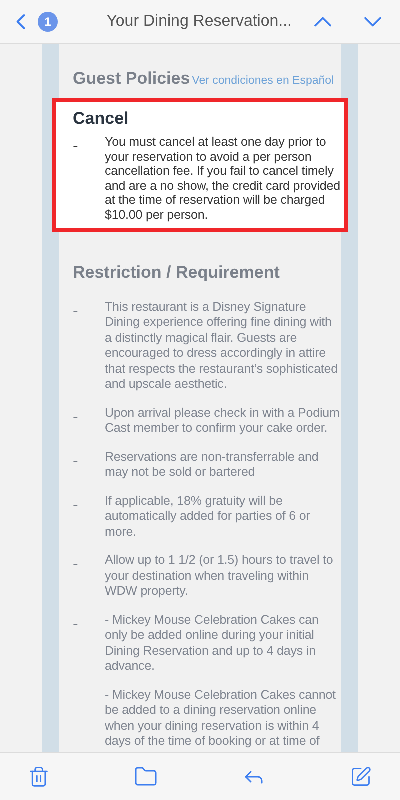 This screenshot has height=800, width=400. Describe the element at coordinates (208, 517) in the screenshot. I see `policy-text: If applicable, 18% gratuity will be automatically added for parties of 6 or more.` at that location.